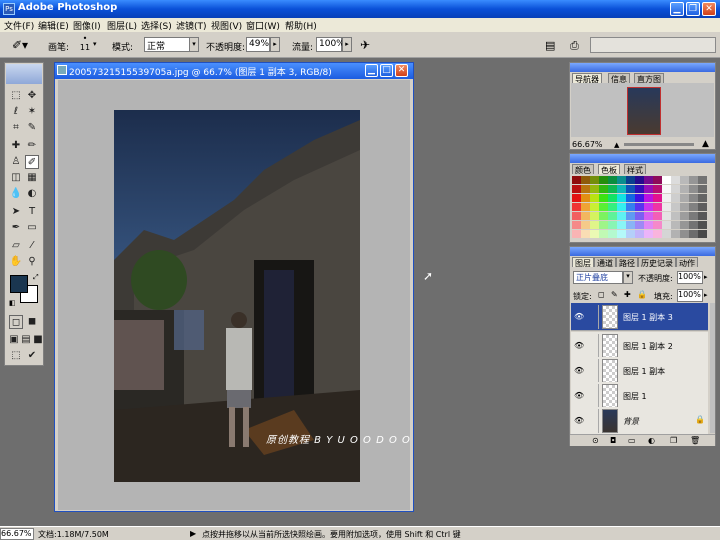 The height and width of the screenshot is (540, 720). What do you see at coordinates (709, 9) in the screenshot?
I see `close-button: ✕` at bounding box center [709, 9].